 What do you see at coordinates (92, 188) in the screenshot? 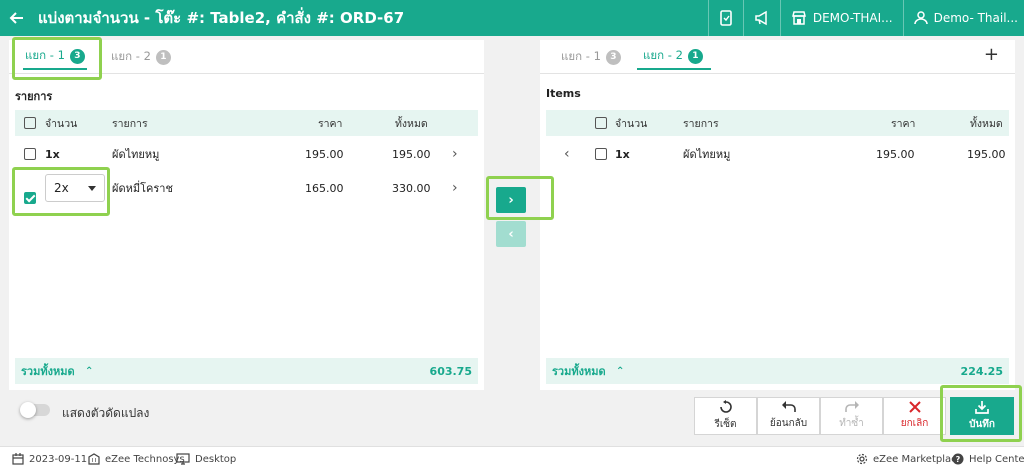
I see `dropdown-caret-icon` at bounding box center [92, 188].